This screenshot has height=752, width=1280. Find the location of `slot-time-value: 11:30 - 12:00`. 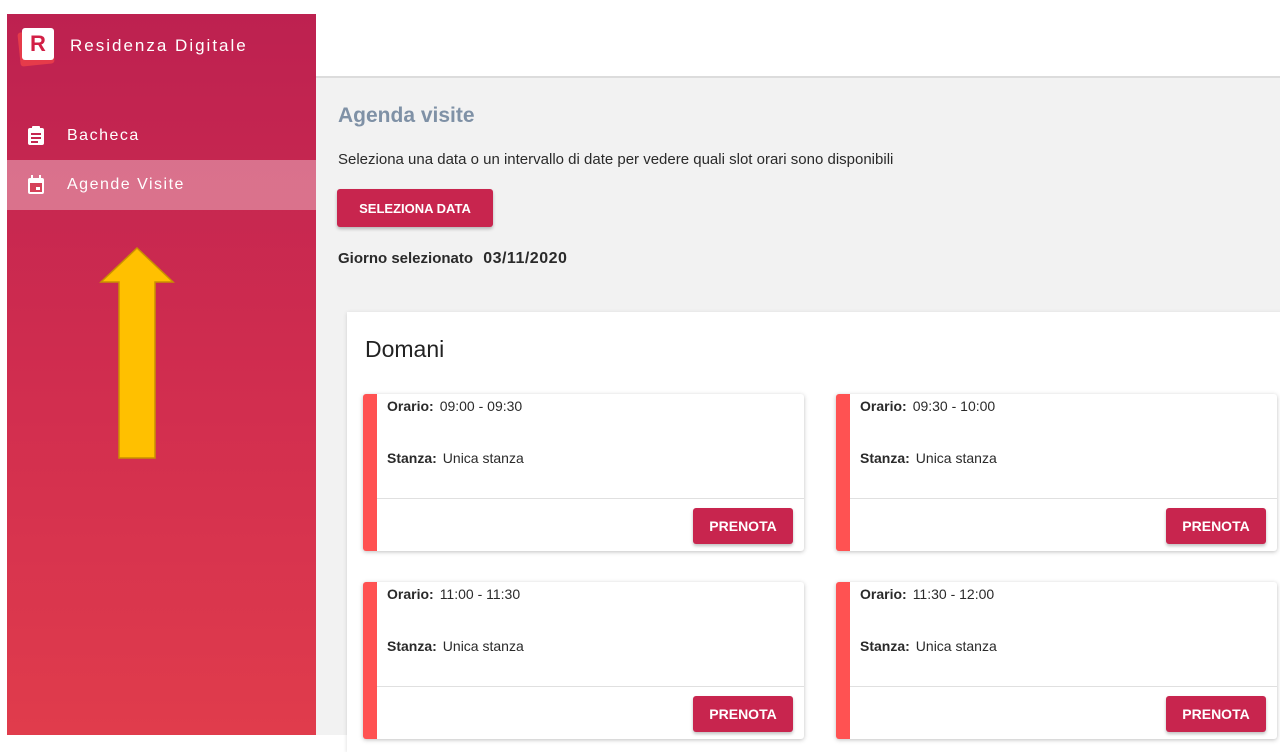

slot-time-value: 11:30 - 12:00 is located at coordinates (953, 594).